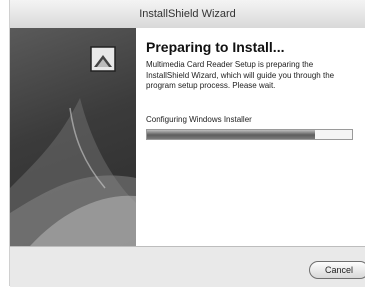 This screenshot has height=287, width=365. I want to click on title-bar: InstallShield Wizard, so click(187, 14).